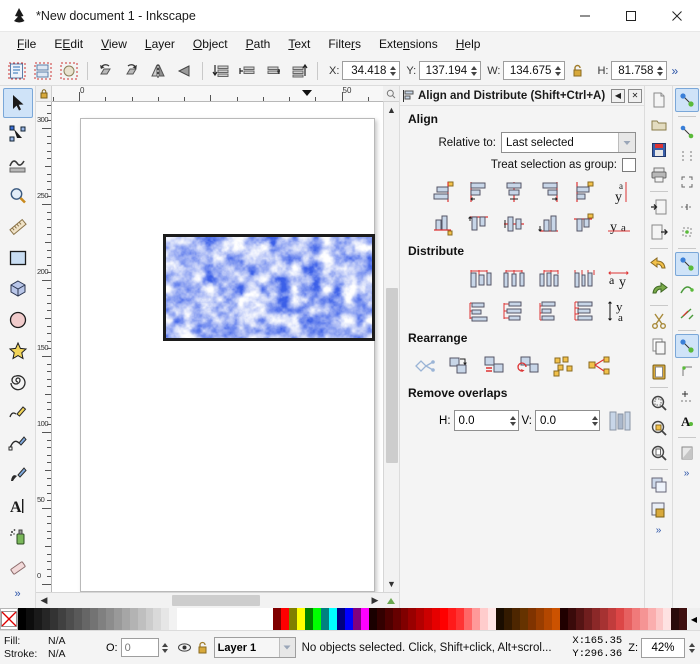 The width and height of the screenshot is (700, 664). I want to click on blue-cloud-texture-rectangle, so click(269, 287).